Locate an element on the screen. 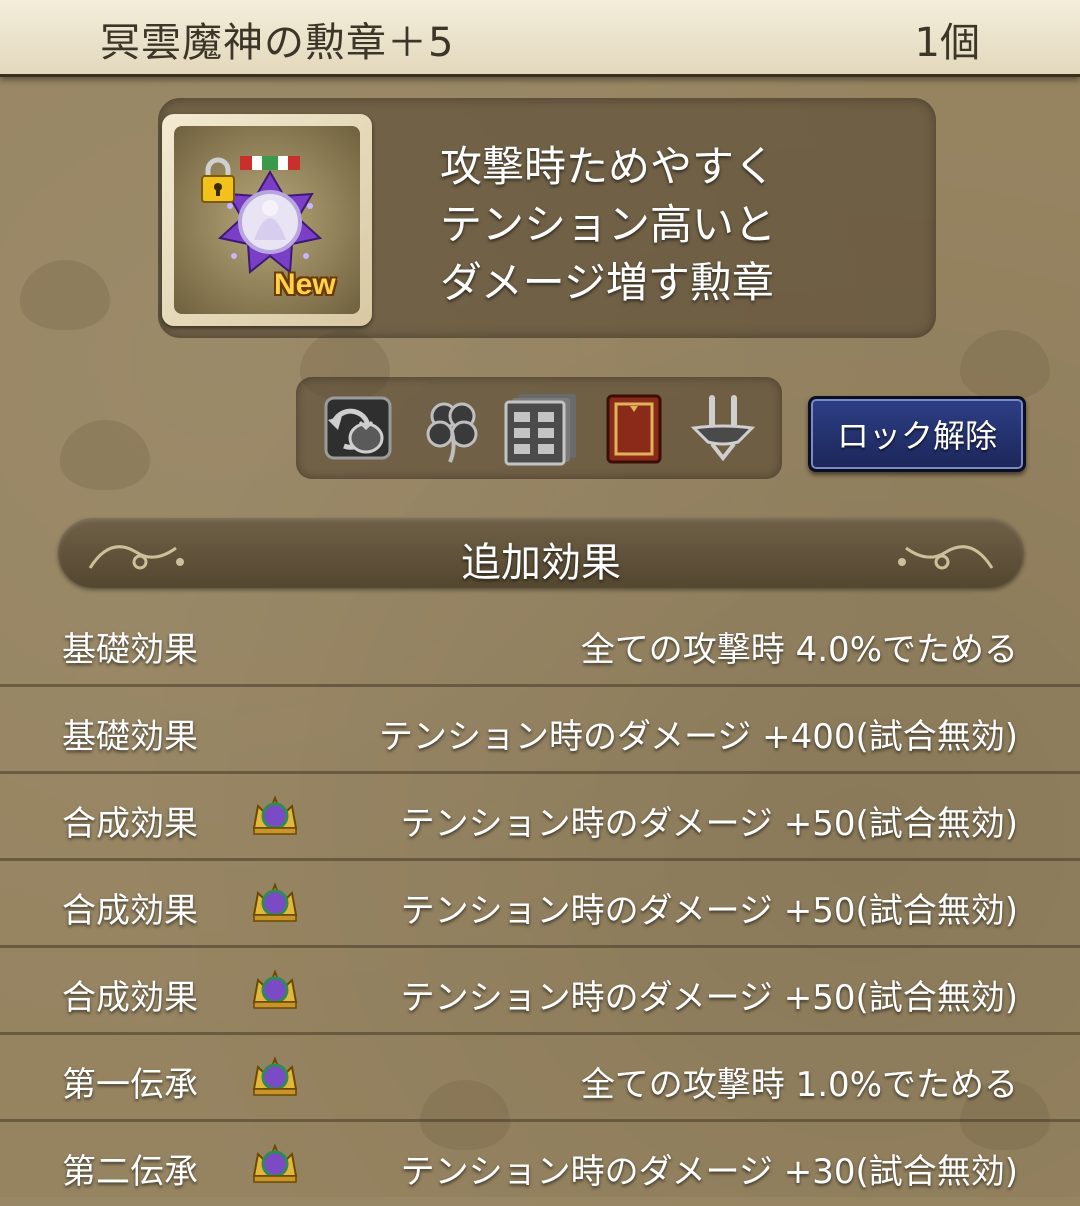 Image resolution: width=1080 pixels, height=1206 pixels. item-count: 1個 is located at coordinates (947, 43).